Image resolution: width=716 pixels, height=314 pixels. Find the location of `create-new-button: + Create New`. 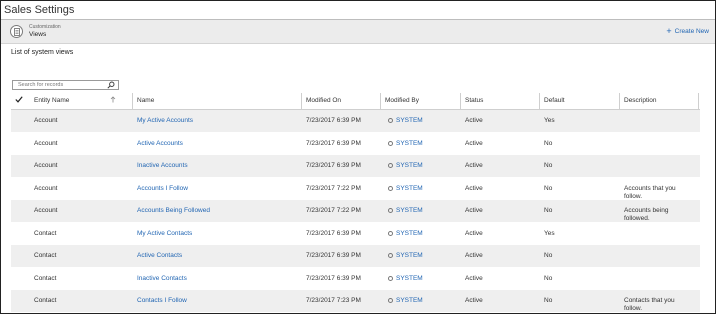

create-new-button: + Create New is located at coordinates (687, 31).